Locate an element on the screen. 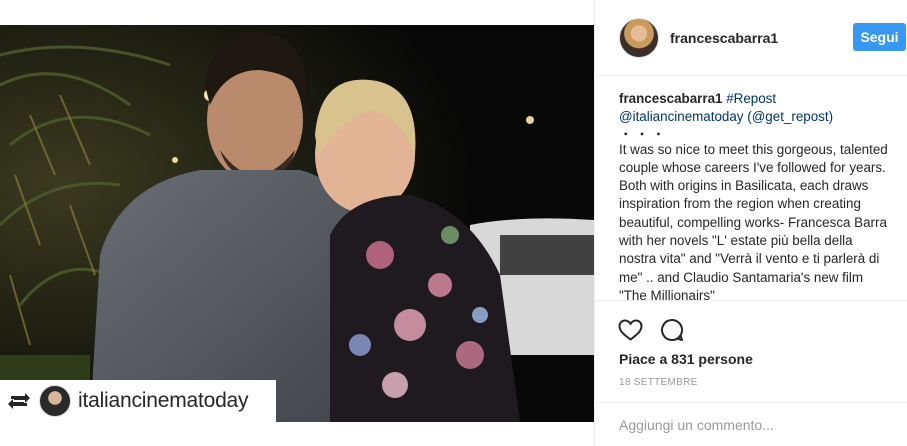 The height and width of the screenshot is (446, 907). like-button is located at coordinates (630, 330).